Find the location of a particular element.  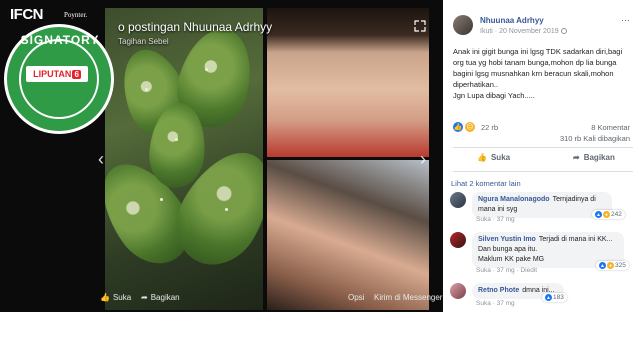

sad-reaction-icon: ● is located at coordinates (606, 214).